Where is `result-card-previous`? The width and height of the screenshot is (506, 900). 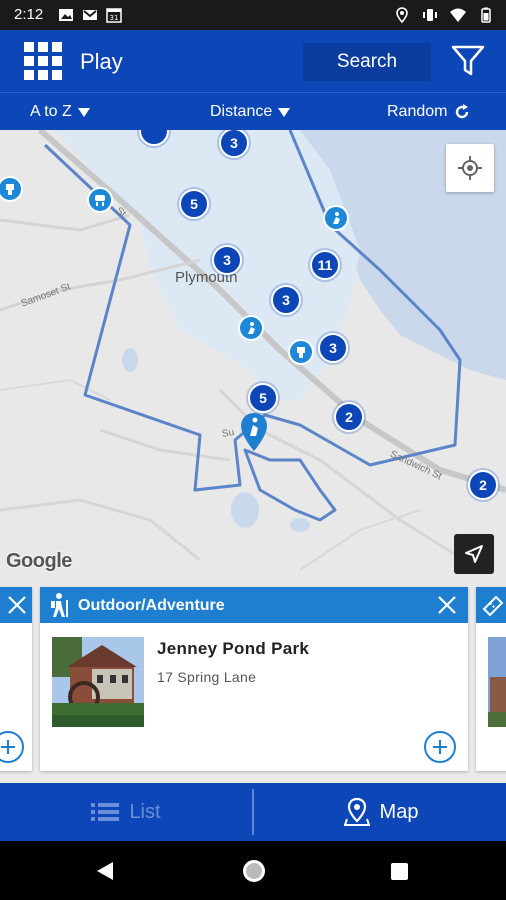
result-card-previous is located at coordinates (16, 679).